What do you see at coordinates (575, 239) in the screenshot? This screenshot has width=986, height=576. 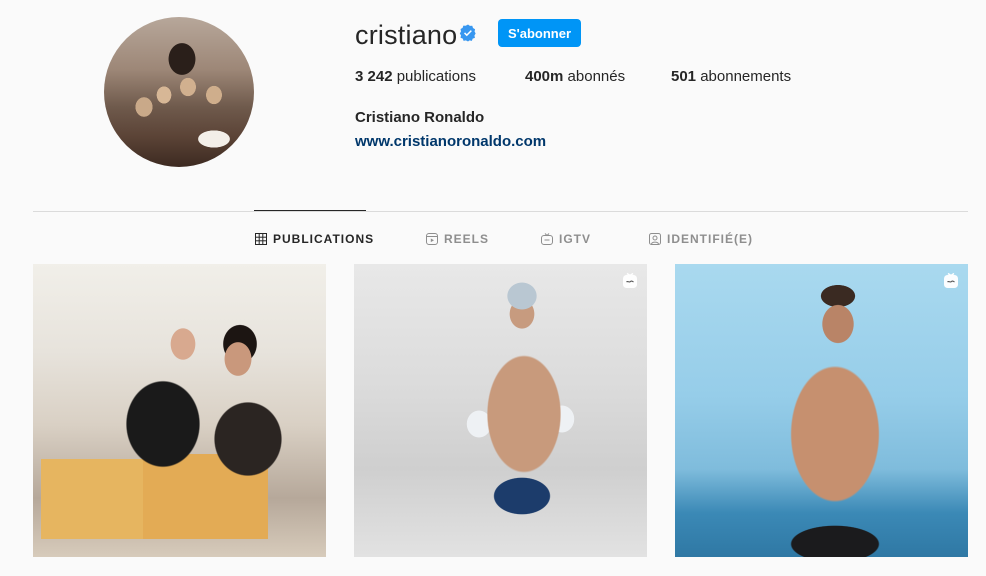 I see `tab-label: IGTV` at bounding box center [575, 239].